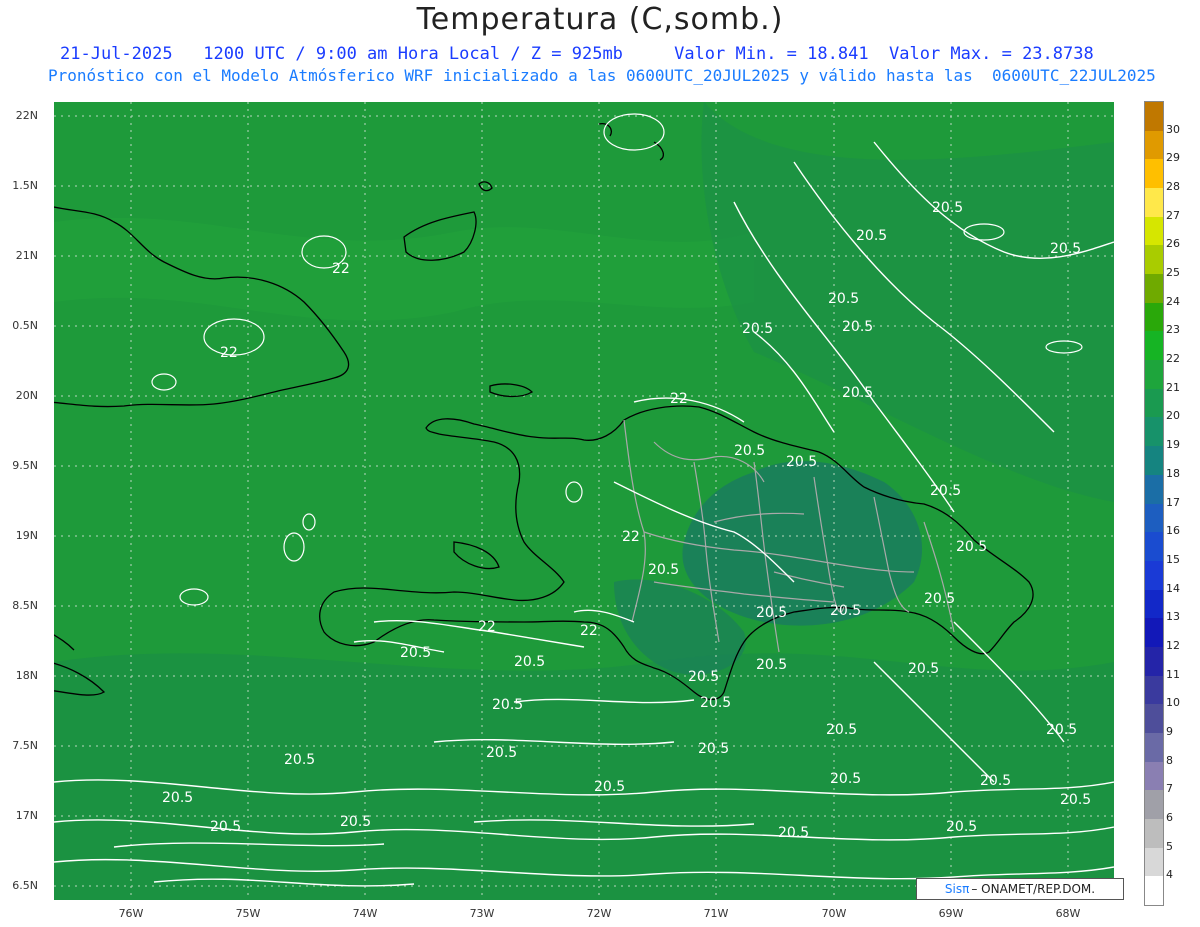  I want to click on lat-label: 6.5N, so click(25, 885).